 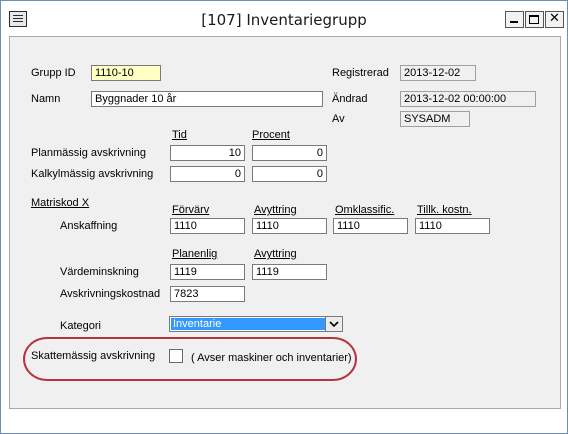 What do you see at coordinates (88, 153) in the screenshot?
I see `planmassig-label: Planmässig avskrivning` at bounding box center [88, 153].